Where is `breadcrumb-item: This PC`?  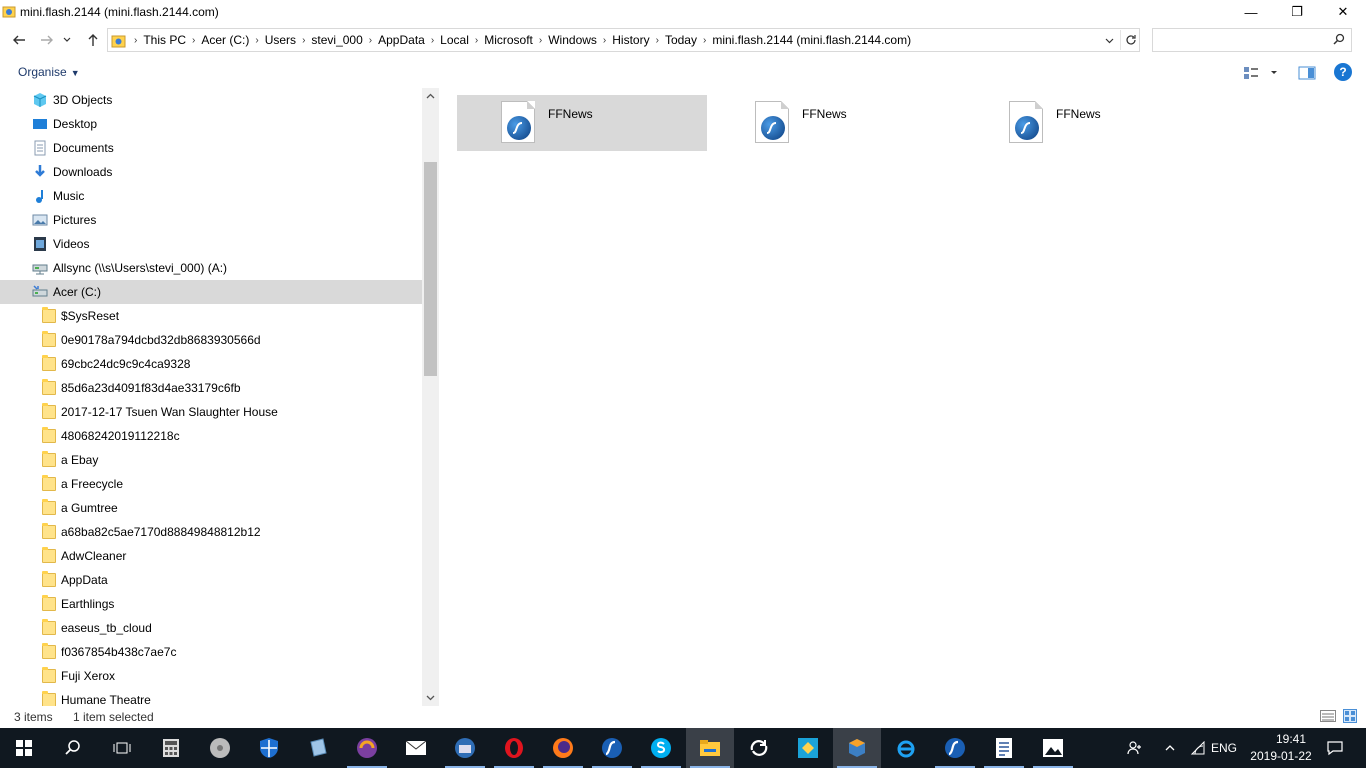
breadcrumb-item: This PC is located at coordinates (164, 40).